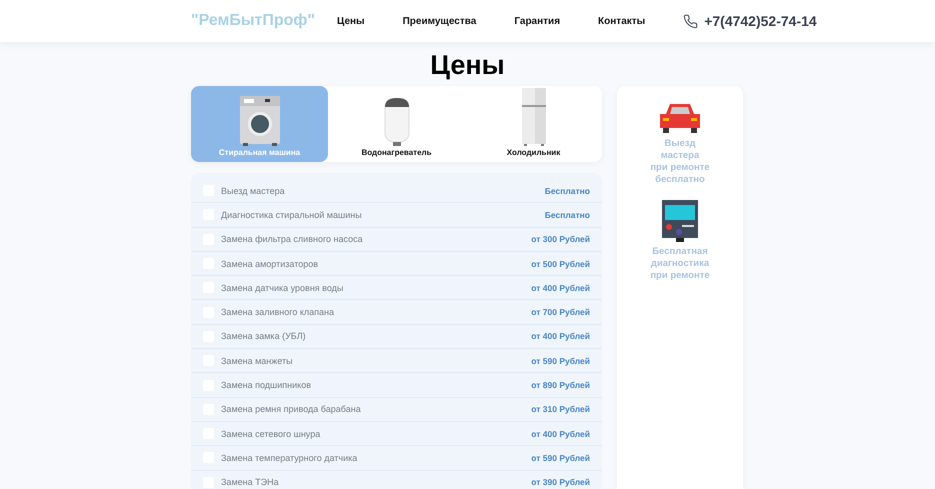  Describe the element at coordinates (690, 21) in the screenshot. I see `phone-icon` at that location.